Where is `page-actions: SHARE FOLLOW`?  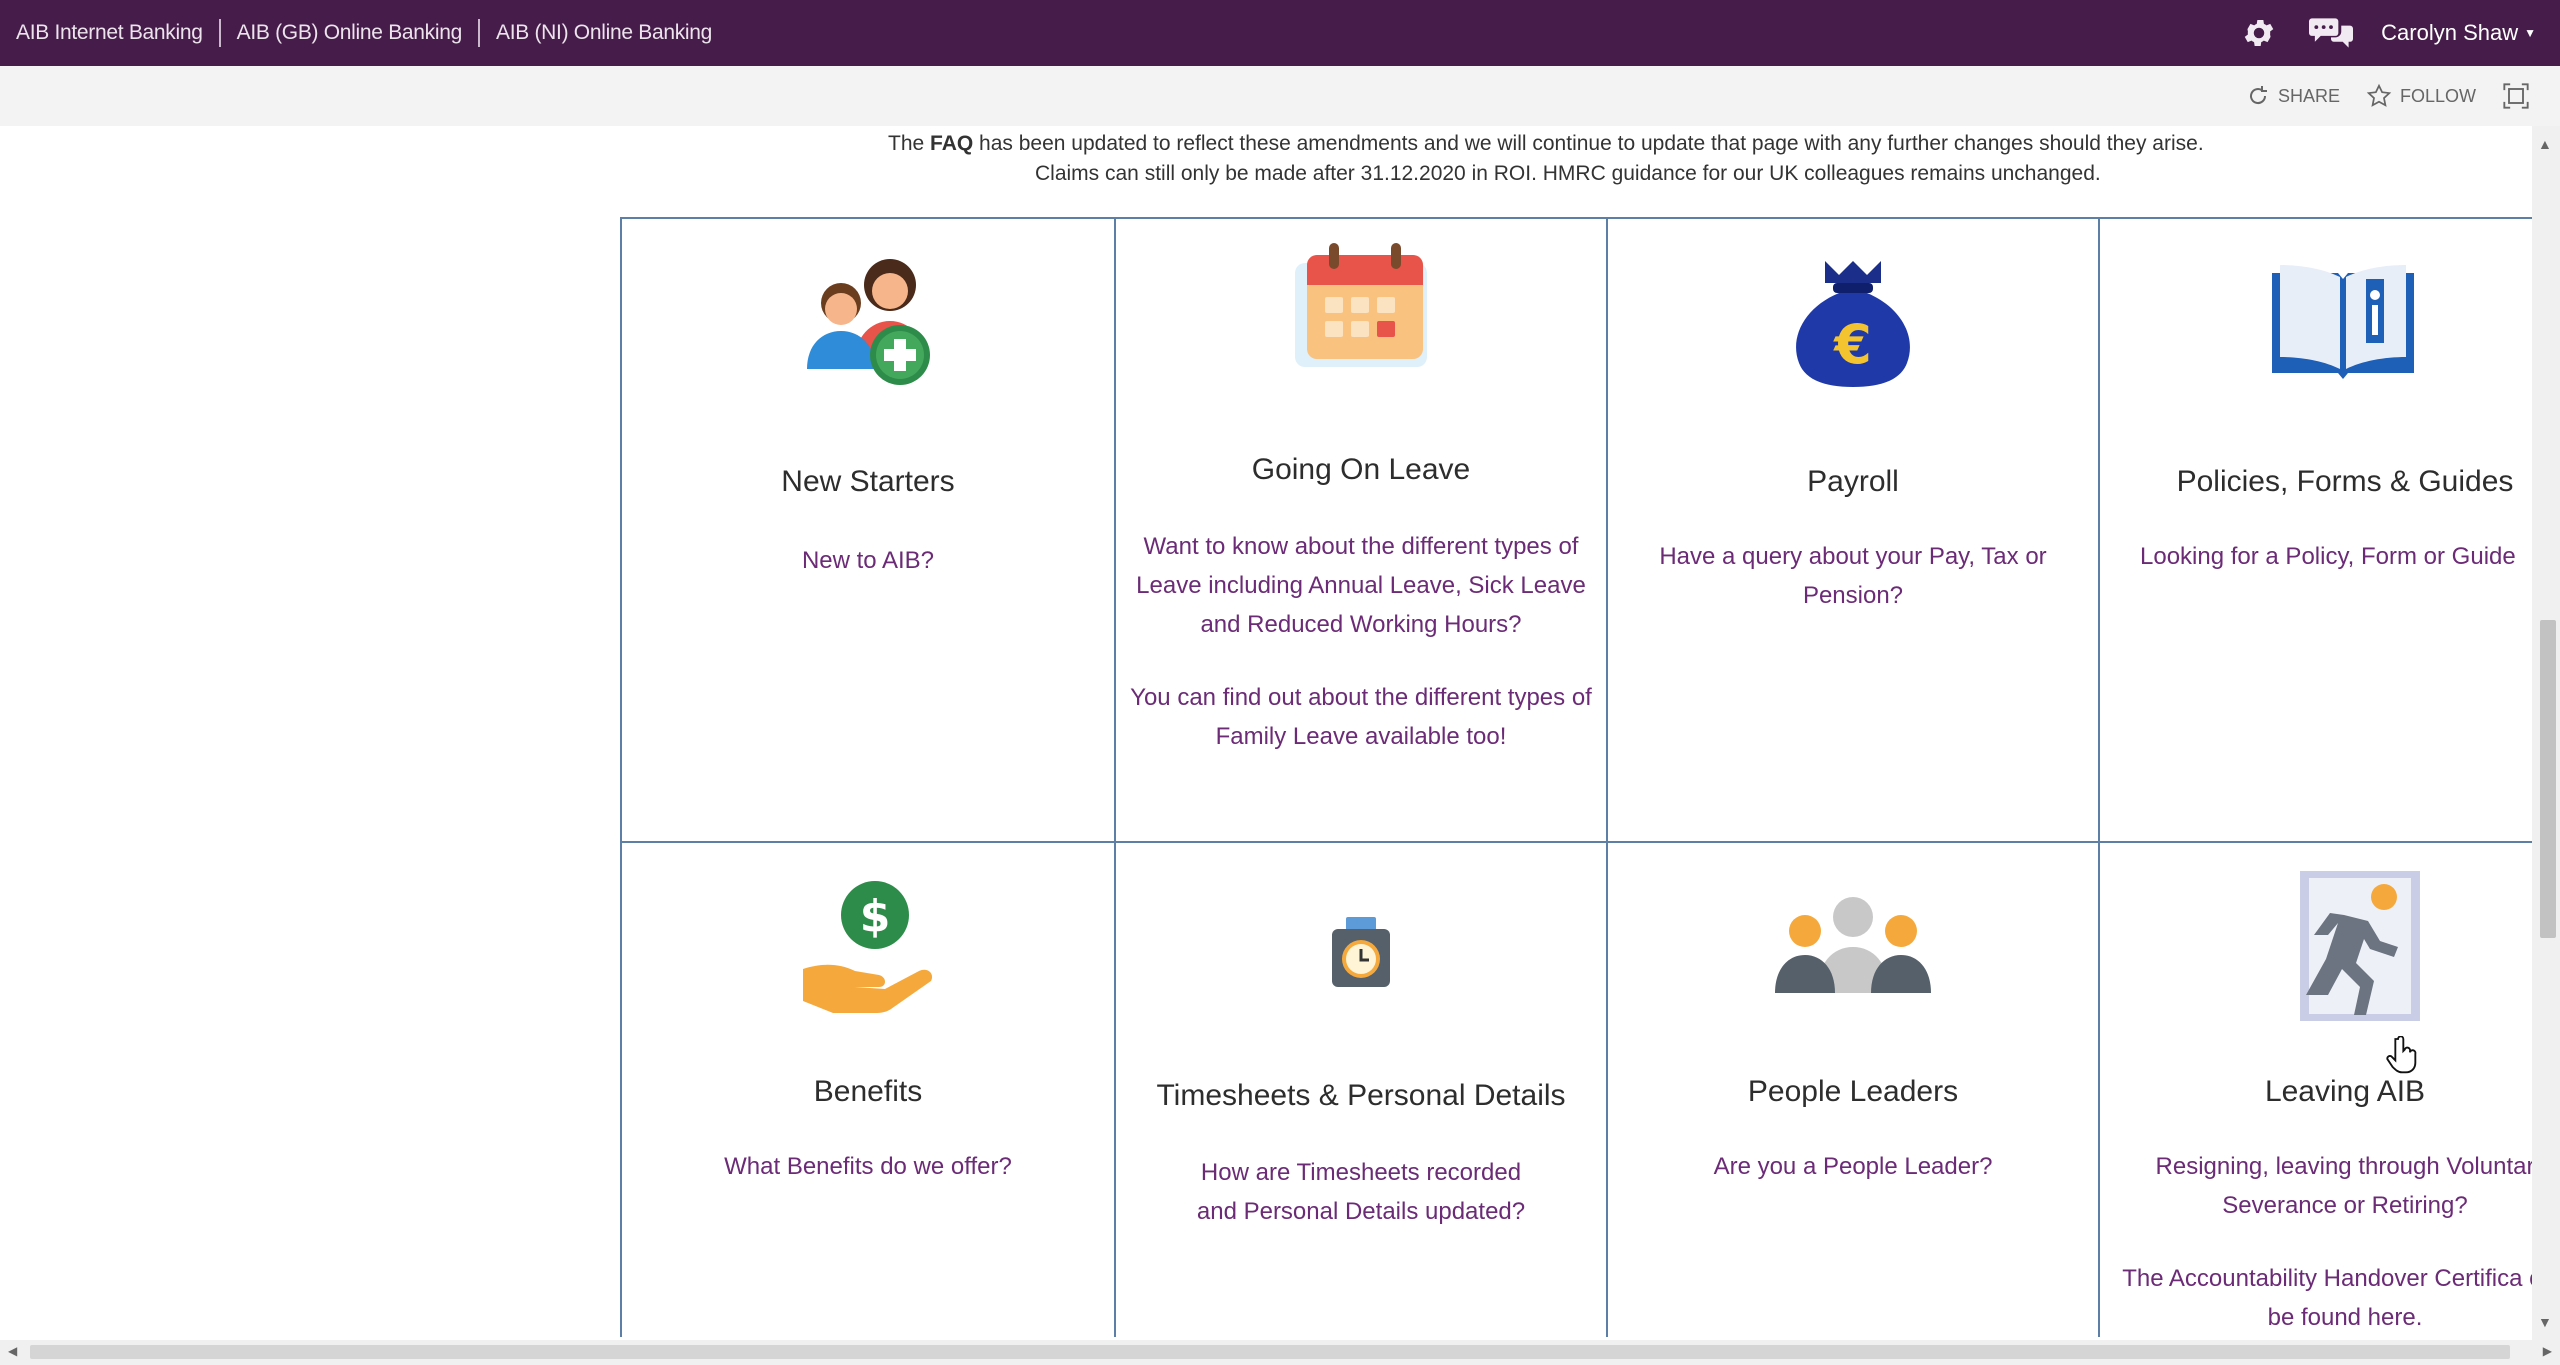
page-actions: SHARE FOLLOW is located at coordinates (2379, 96).